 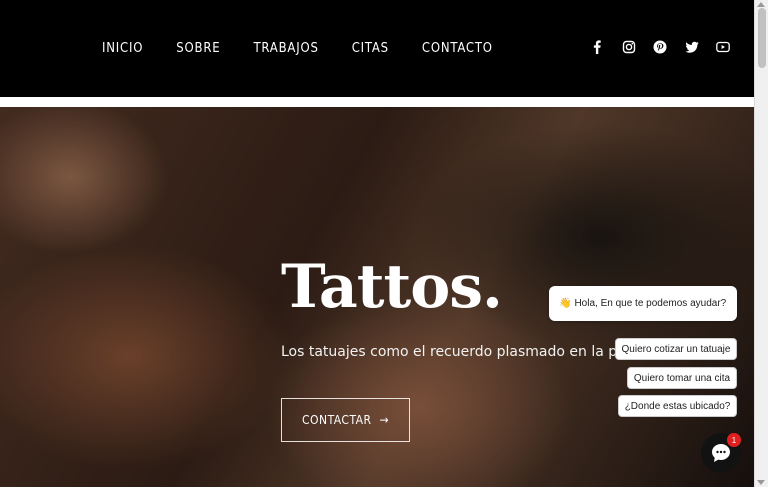 What do you see at coordinates (677, 406) in the screenshot?
I see `chat-option-ubicacion: ¿Donde estas ubicado?` at bounding box center [677, 406].